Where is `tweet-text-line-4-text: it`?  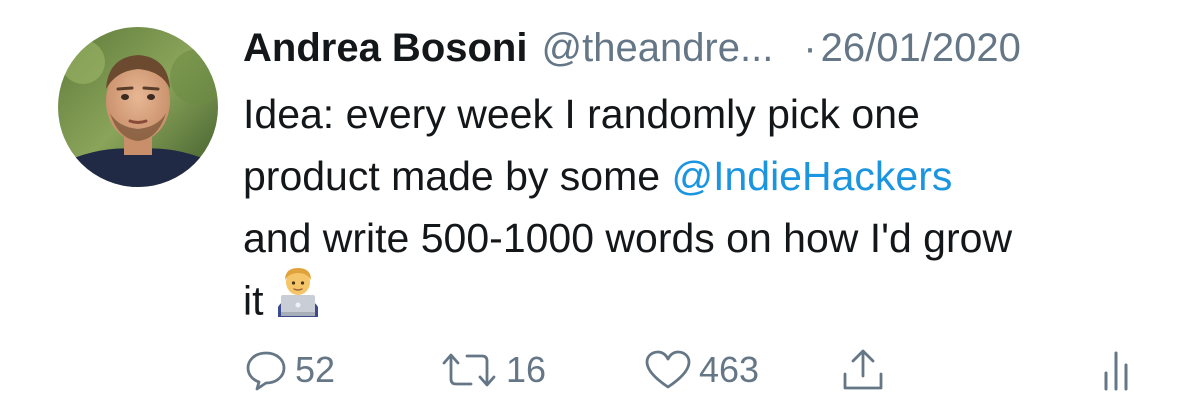
tweet-text-line-4-text: it is located at coordinates (253, 300).